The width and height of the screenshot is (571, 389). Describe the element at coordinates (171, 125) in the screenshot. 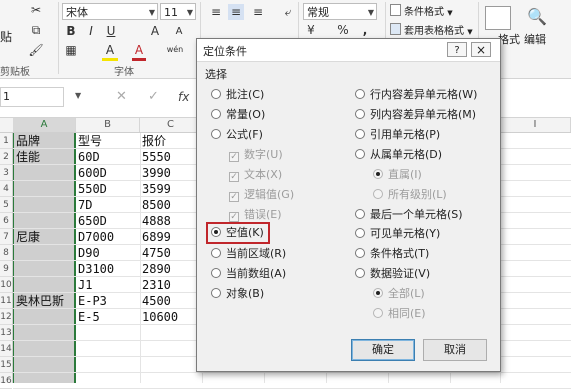

I see `column-header: C` at that location.